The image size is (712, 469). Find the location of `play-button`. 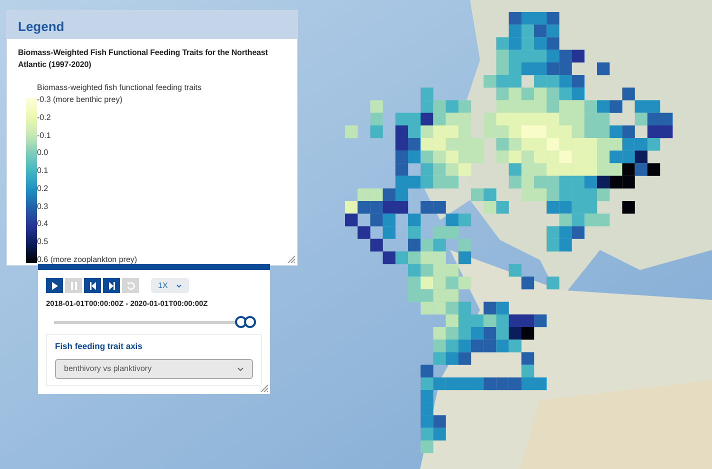

play-button is located at coordinates (54, 285).